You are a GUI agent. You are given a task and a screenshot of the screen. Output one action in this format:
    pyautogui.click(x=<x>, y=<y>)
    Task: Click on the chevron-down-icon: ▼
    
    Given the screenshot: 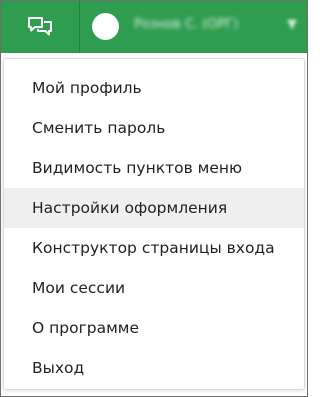 What is the action you would take?
    pyautogui.click(x=292, y=24)
    